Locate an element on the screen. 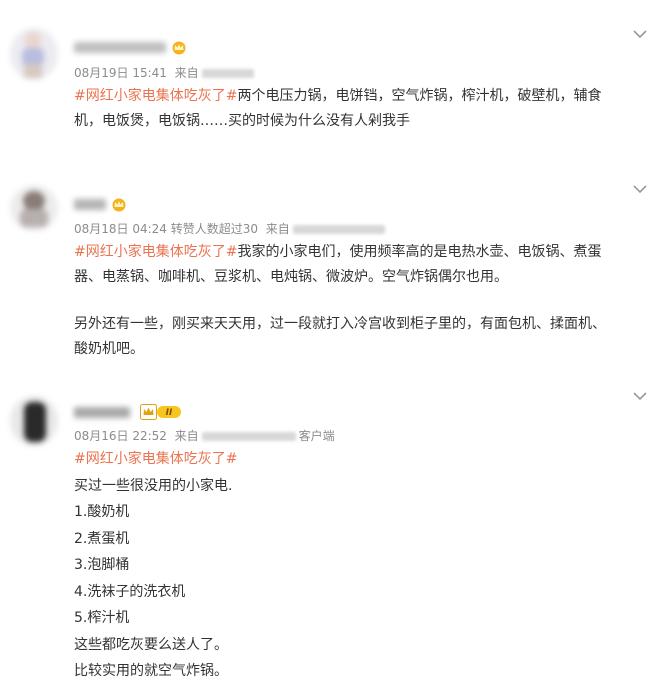 Image resolution: width=660 pixels, height=700 pixels. vip-level-text: II is located at coordinates (169, 413).